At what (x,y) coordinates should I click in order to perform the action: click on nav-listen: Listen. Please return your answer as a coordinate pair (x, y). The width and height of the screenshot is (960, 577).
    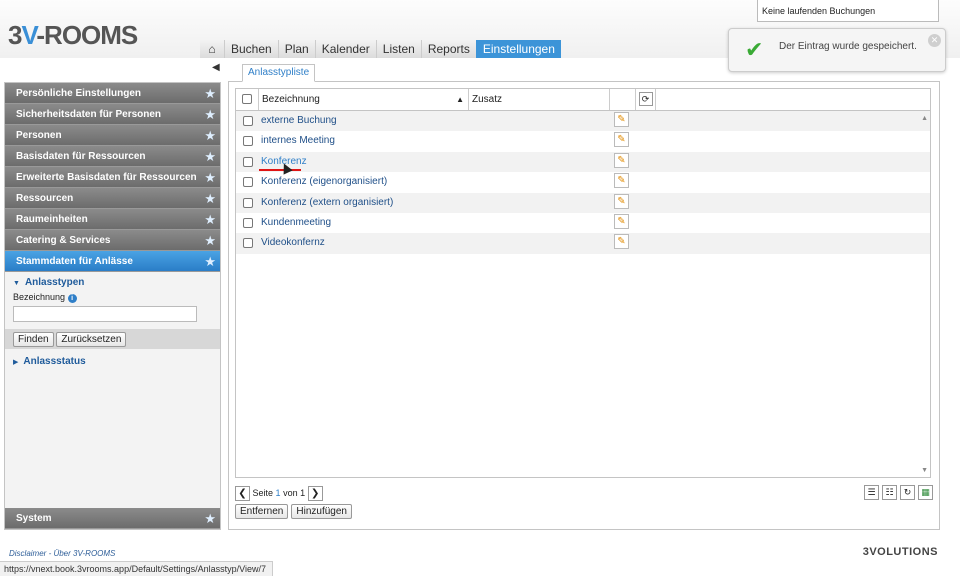
    Looking at the image, I should click on (398, 49).